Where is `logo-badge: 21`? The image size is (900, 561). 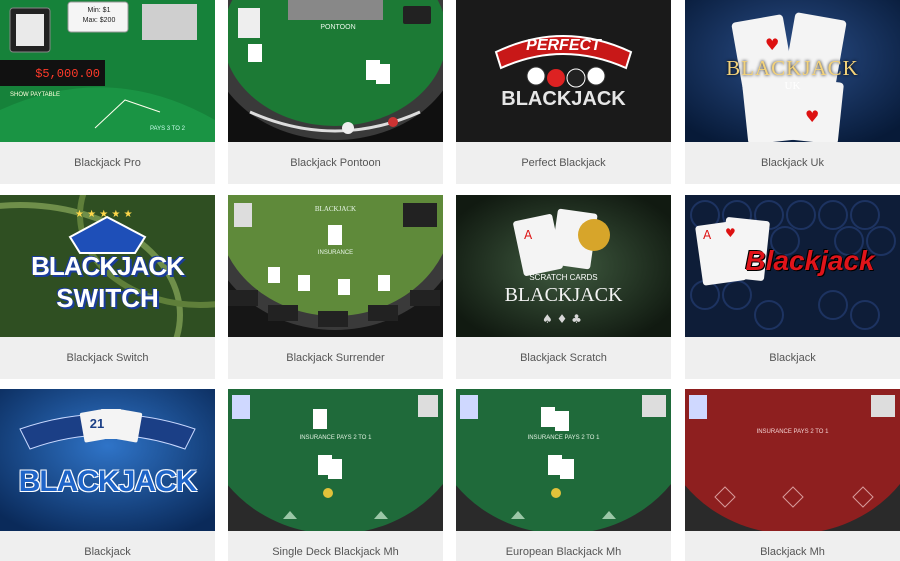 logo-badge: 21 is located at coordinates (97, 423).